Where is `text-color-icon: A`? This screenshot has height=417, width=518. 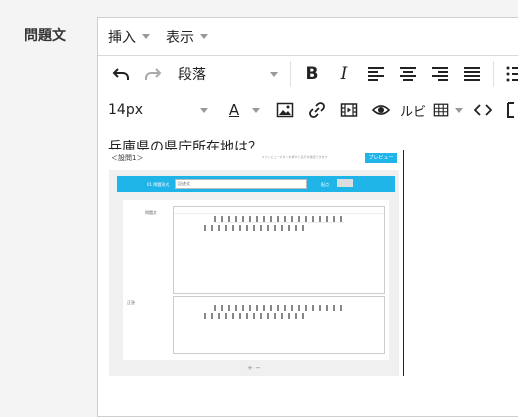
text-color-icon: A is located at coordinates (234, 110).